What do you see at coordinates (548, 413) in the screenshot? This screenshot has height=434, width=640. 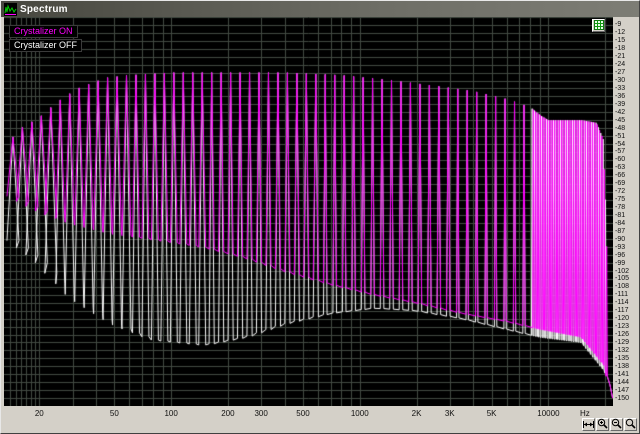 I see `freq-tick-label: 10000` at bounding box center [548, 413].